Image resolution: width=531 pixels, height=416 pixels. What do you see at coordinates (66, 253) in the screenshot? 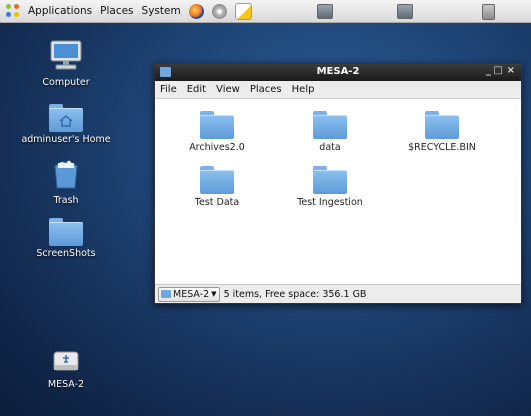
I see `screenshots-label: ScreenShots` at bounding box center [66, 253].